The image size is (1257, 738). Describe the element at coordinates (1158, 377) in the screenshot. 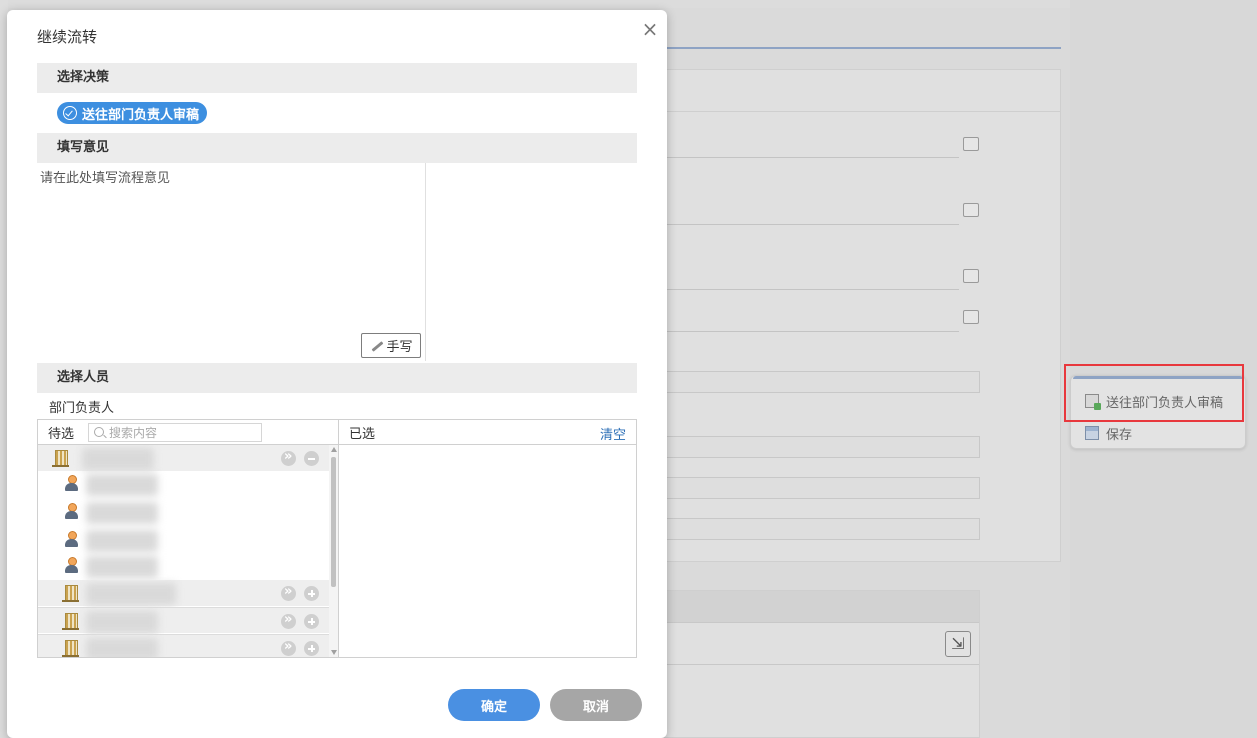

I see `action-menu-accent` at that location.